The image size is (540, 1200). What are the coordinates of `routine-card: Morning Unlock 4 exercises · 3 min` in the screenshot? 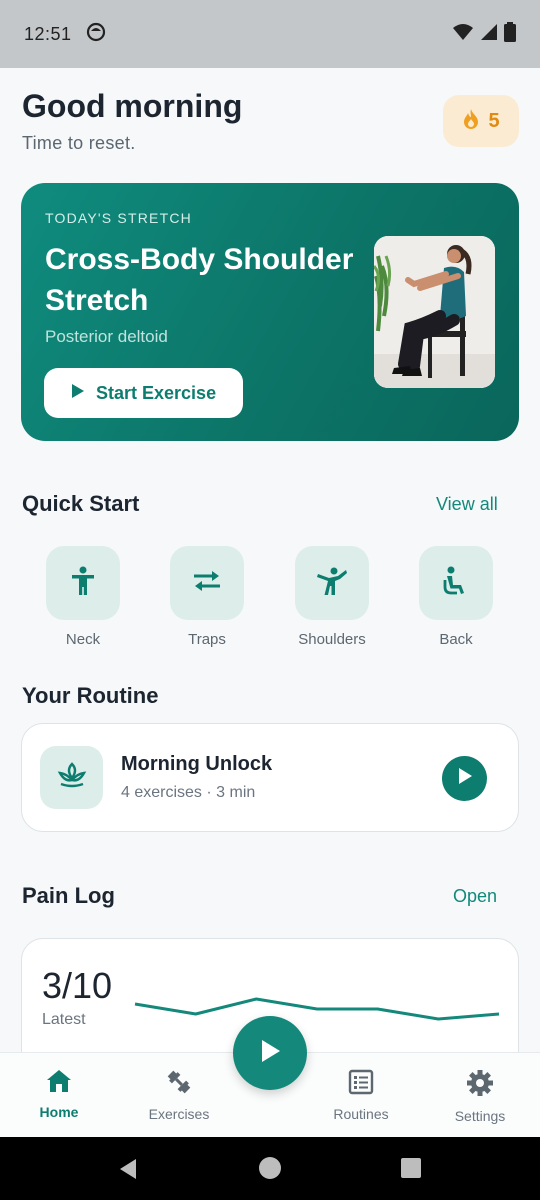 It's located at (270, 777).